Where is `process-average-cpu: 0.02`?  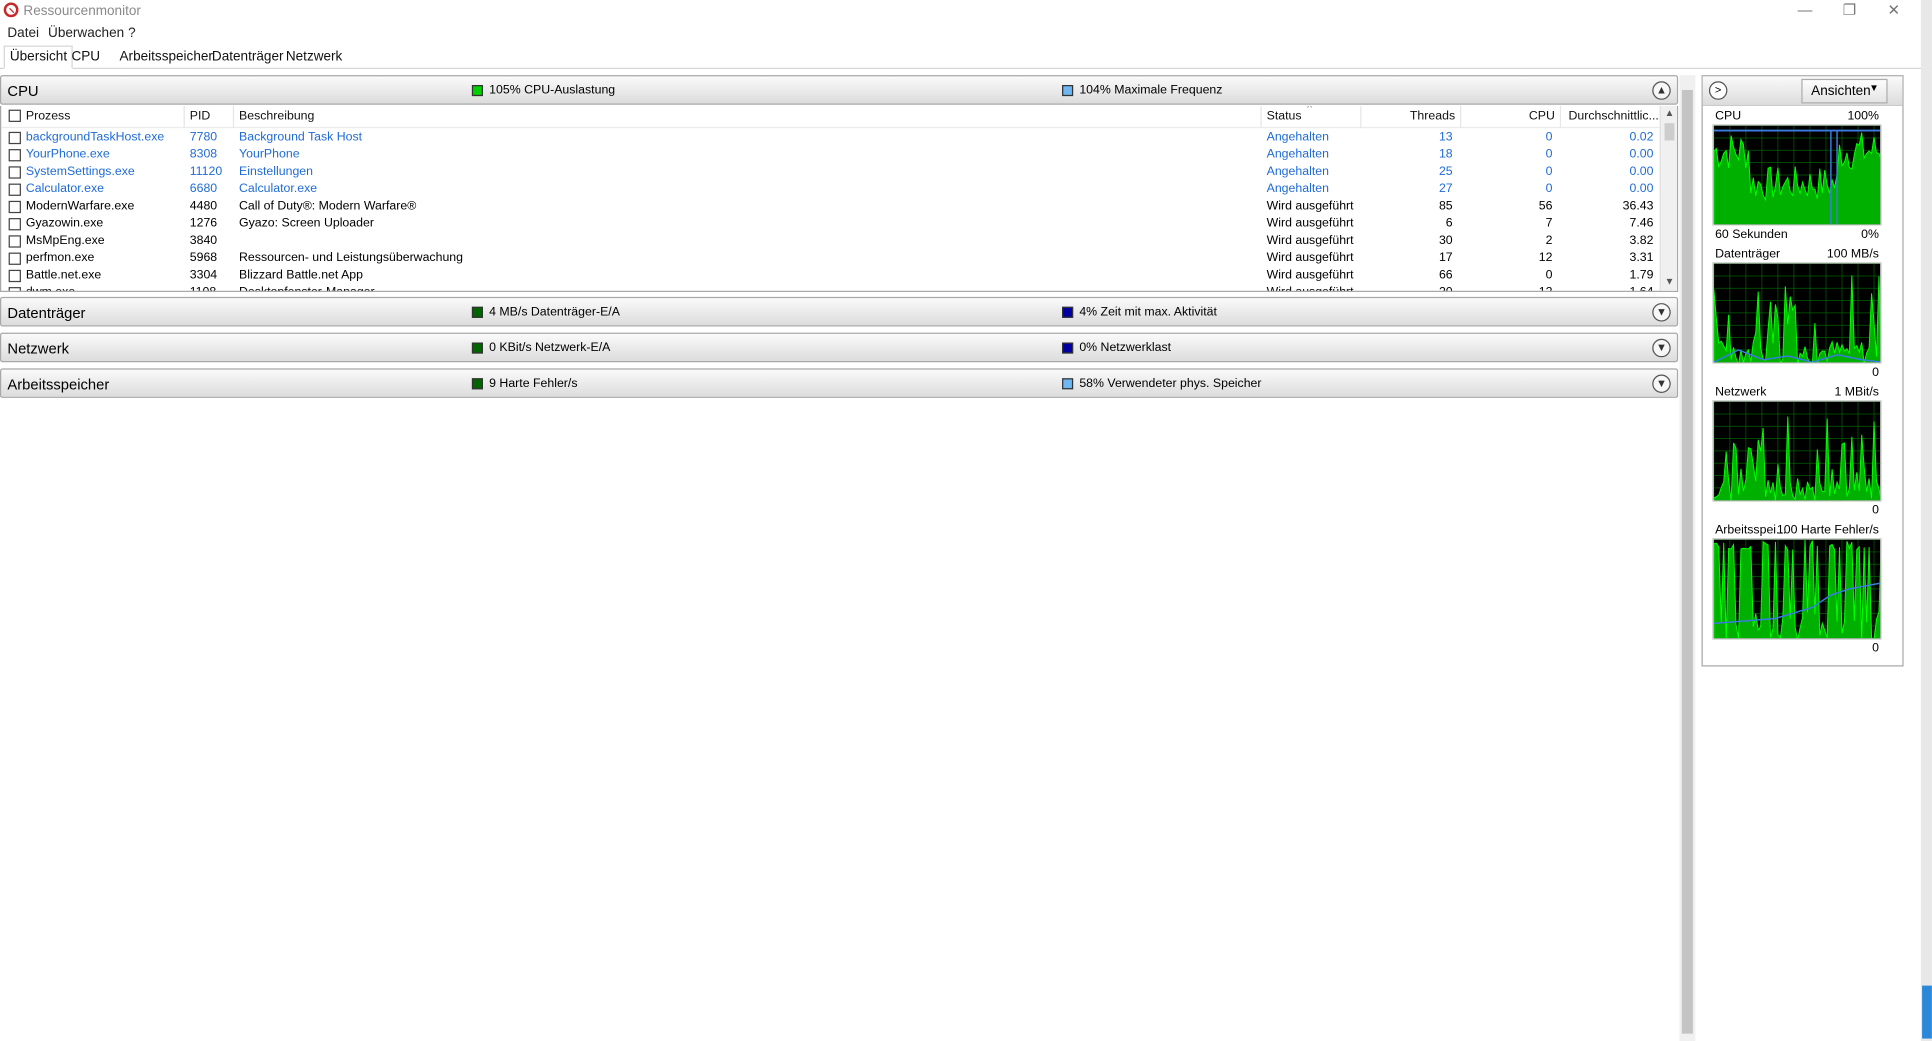
process-average-cpu: 0.02 is located at coordinates (1641, 137).